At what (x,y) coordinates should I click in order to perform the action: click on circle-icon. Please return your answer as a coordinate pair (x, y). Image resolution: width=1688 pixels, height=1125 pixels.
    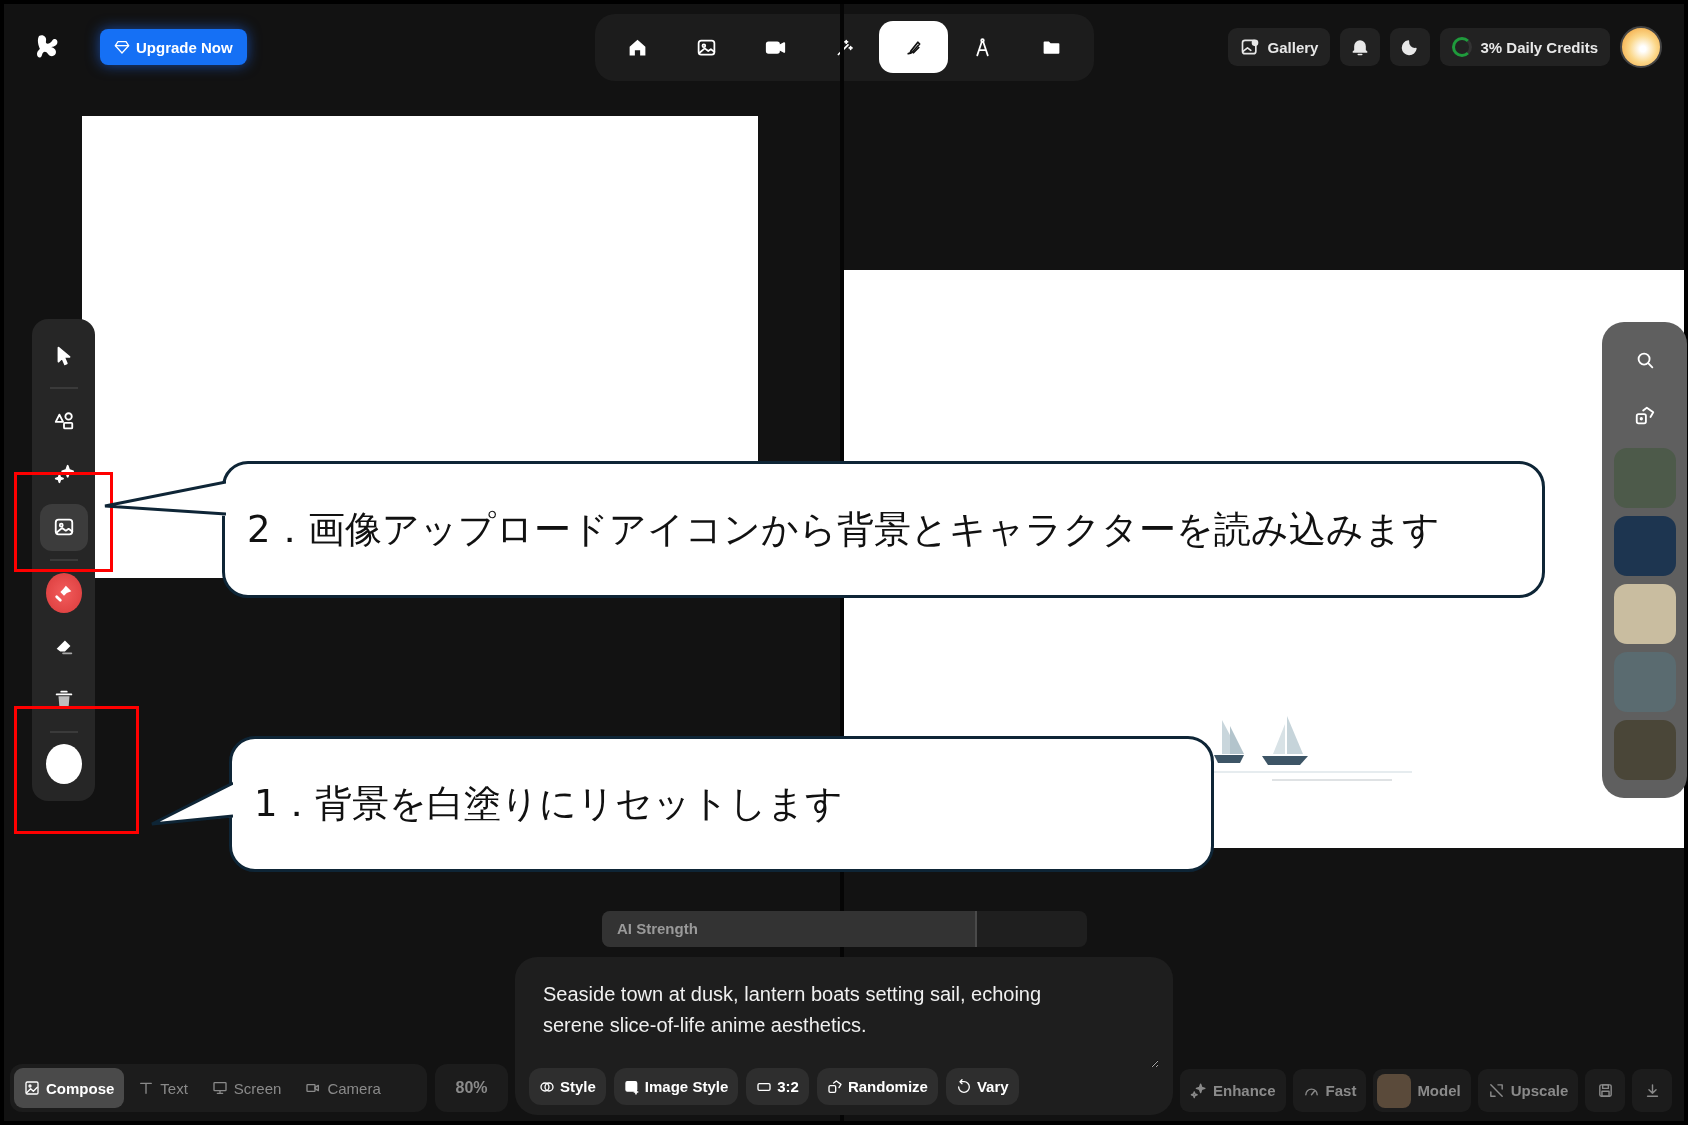
    Looking at the image, I should click on (63, 764).